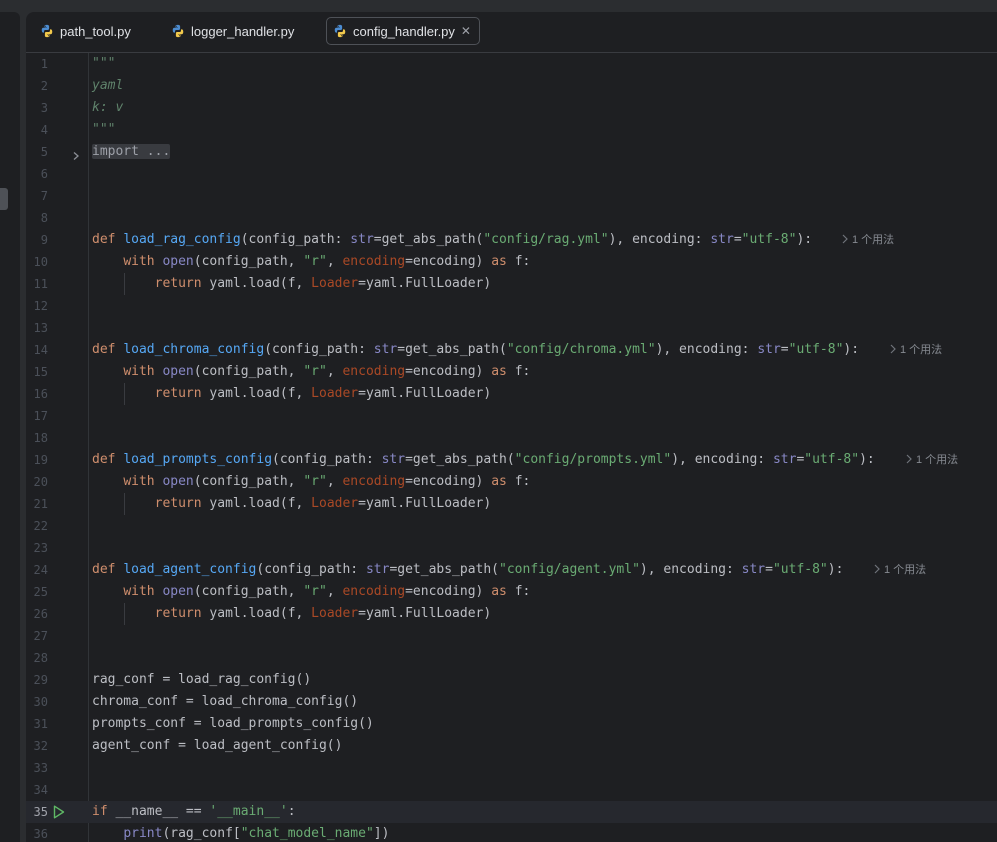 The width and height of the screenshot is (997, 842). I want to click on code-token: return, so click(182, 393).